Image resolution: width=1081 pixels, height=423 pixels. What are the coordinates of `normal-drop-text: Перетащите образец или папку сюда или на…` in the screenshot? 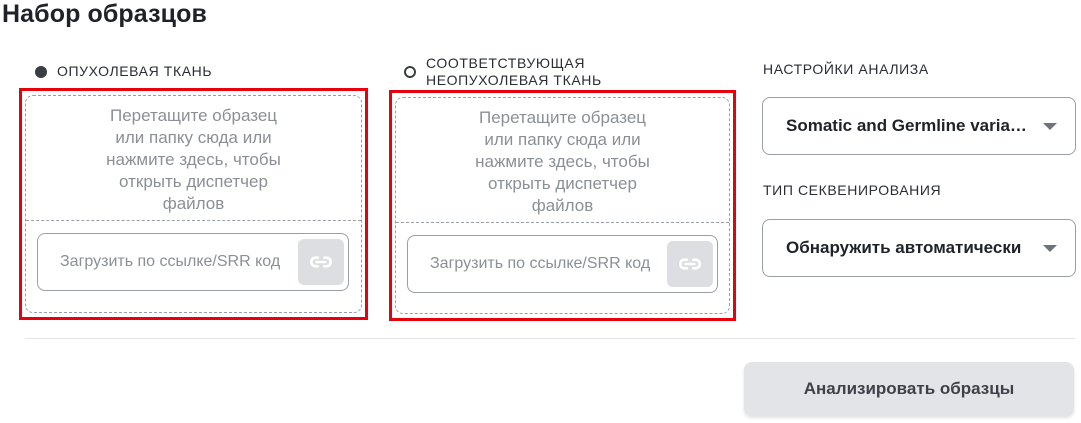 It's located at (562, 161).